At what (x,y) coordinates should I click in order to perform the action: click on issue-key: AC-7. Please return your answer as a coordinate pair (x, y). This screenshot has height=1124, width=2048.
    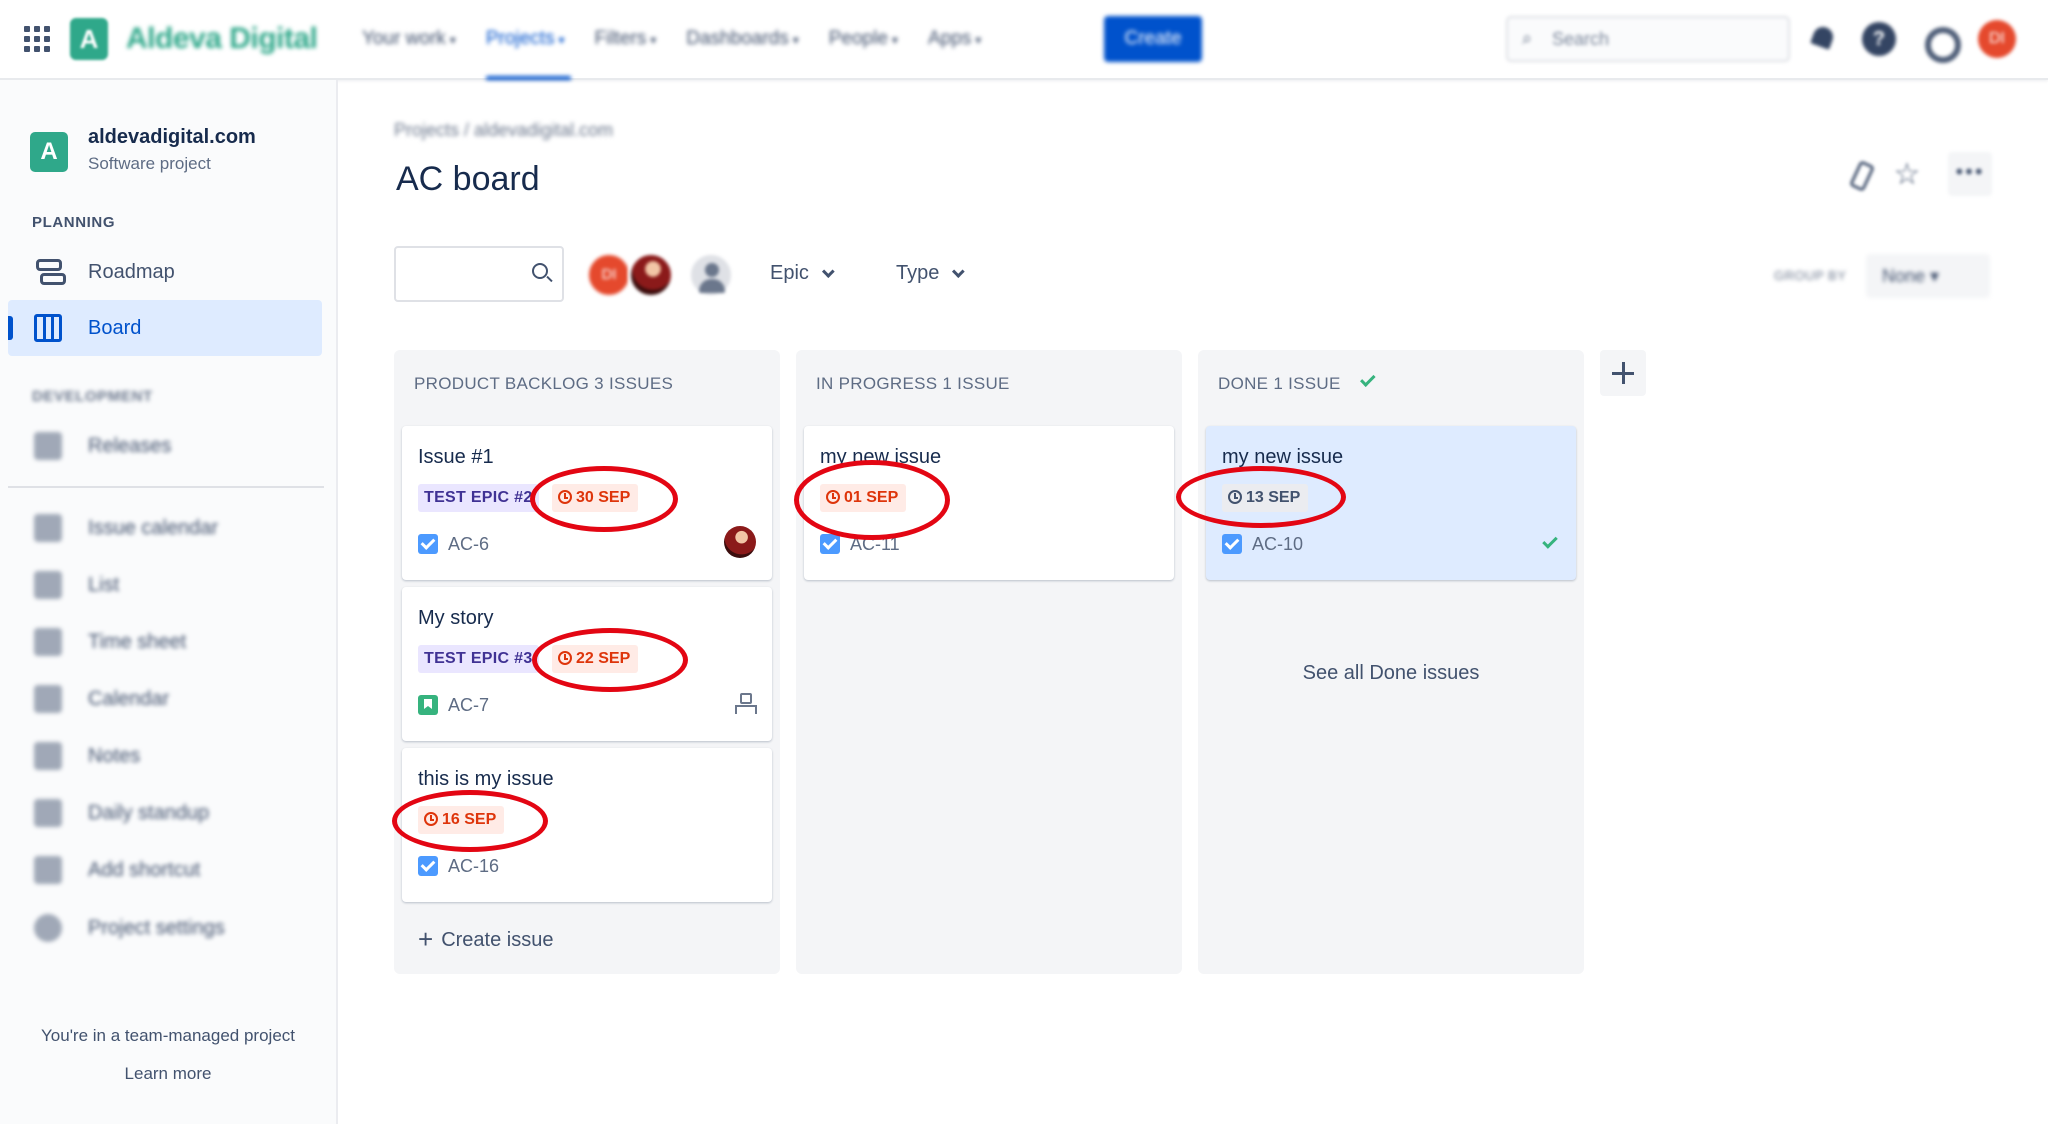
    Looking at the image, I should click on (468, 705).